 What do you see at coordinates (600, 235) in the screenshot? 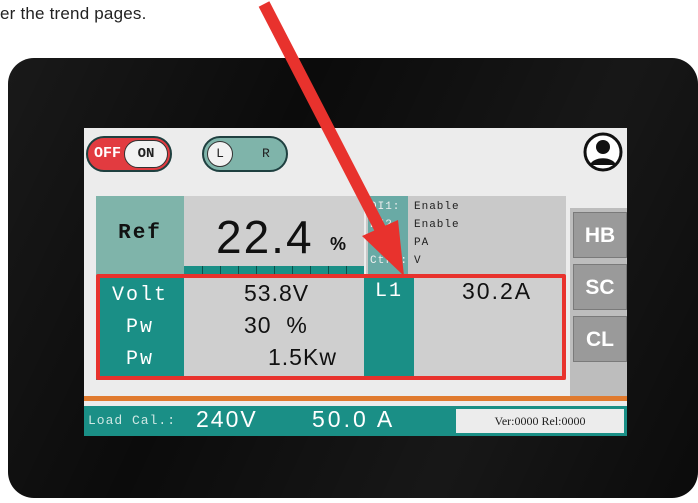
I see `hb-button: HB` at bounding box center [600, 235].